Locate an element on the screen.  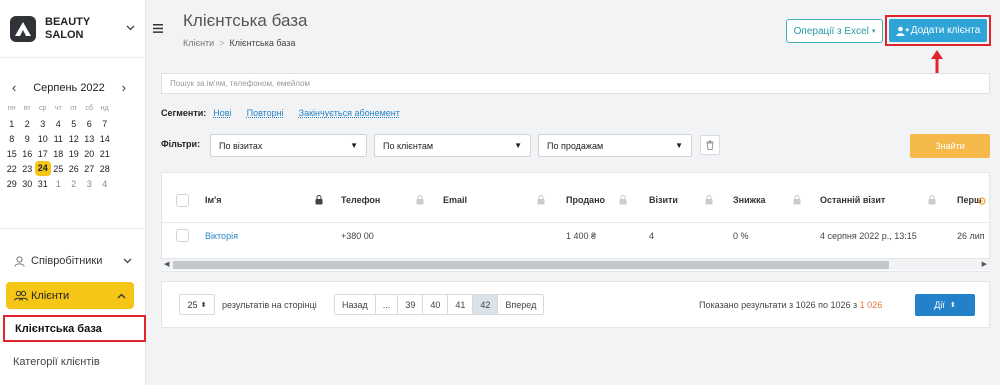
calendar-day: 26 is located at coordinates (74, 169).